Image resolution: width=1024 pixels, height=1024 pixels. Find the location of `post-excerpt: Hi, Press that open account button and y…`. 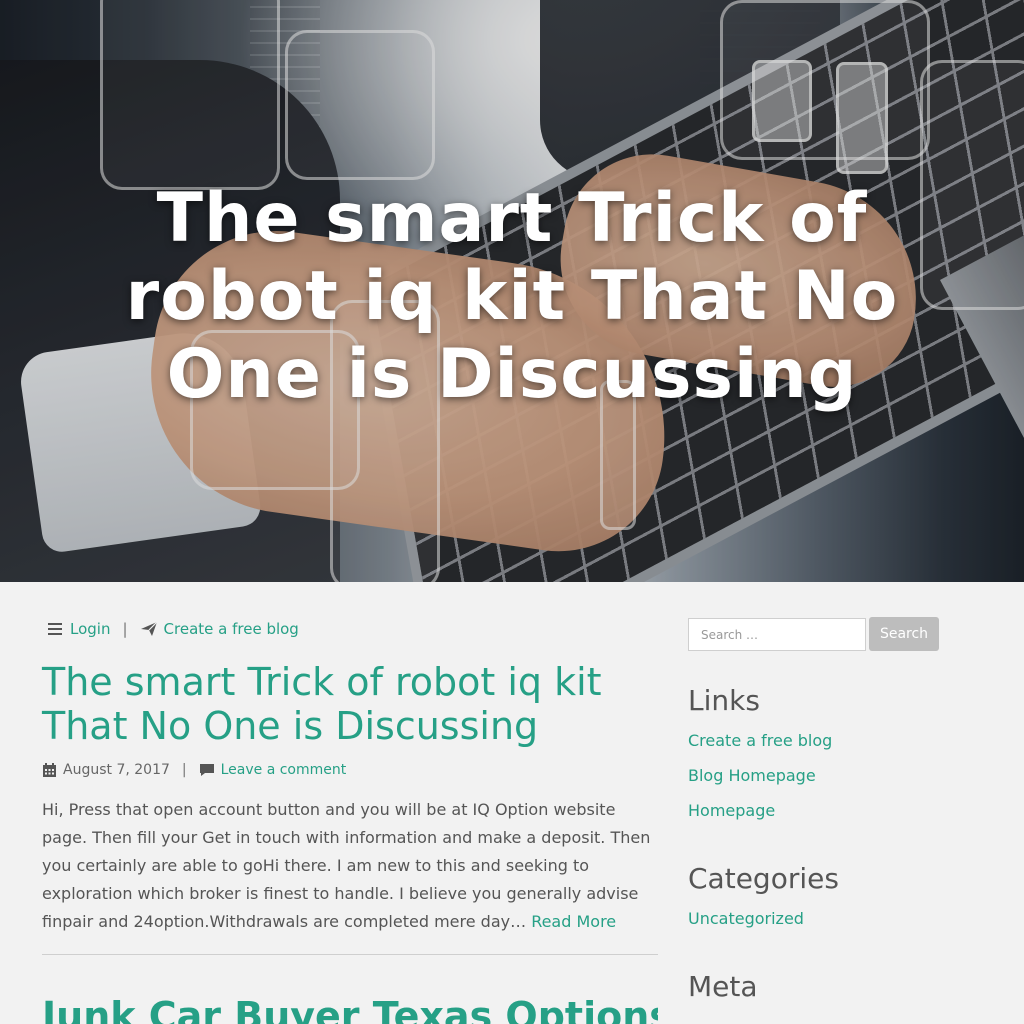

post-excerpt: Hi, Press that open account button and y… is located at coordinates (350, 866).